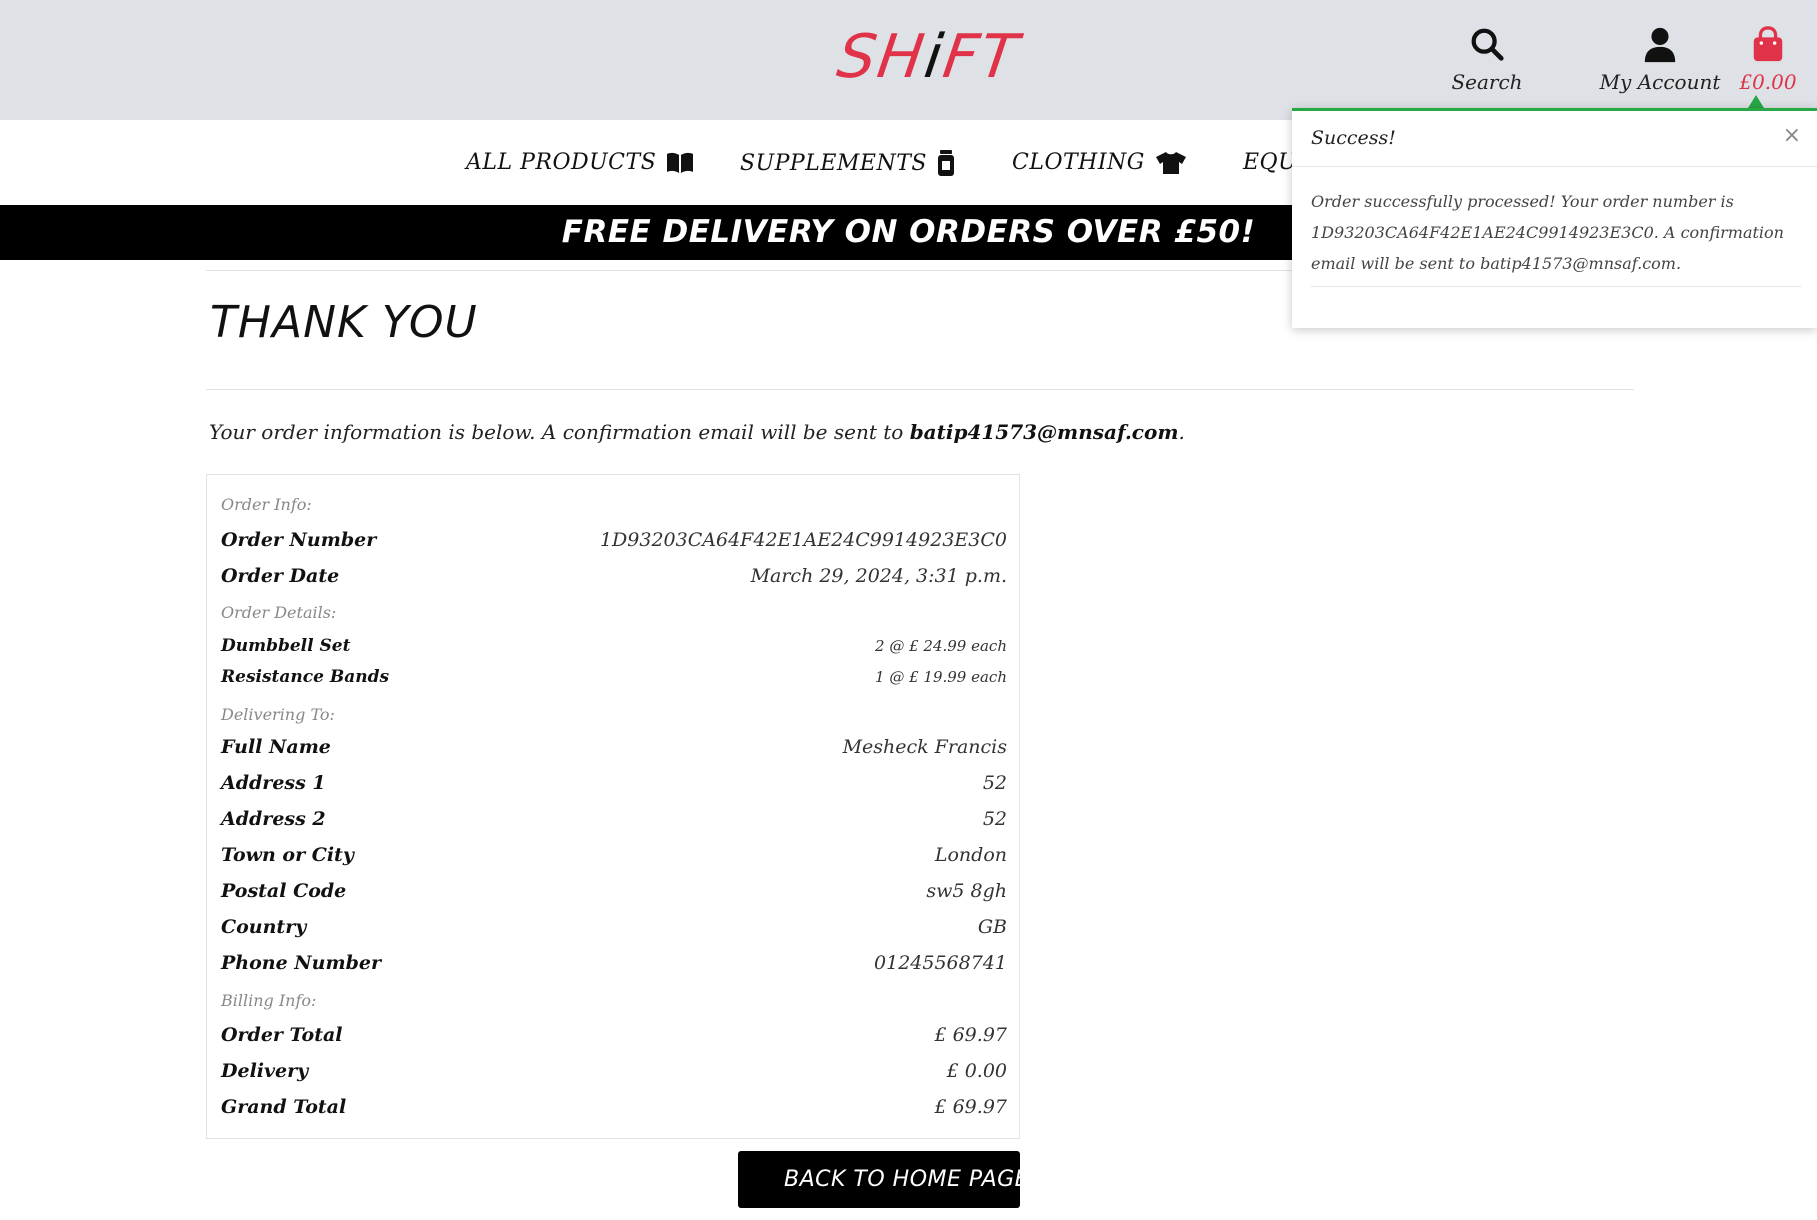  What do you see at coordinates (882, 57) in the screenshot?
I see `logo-text-left: SH` at bounding box center [882, 57].